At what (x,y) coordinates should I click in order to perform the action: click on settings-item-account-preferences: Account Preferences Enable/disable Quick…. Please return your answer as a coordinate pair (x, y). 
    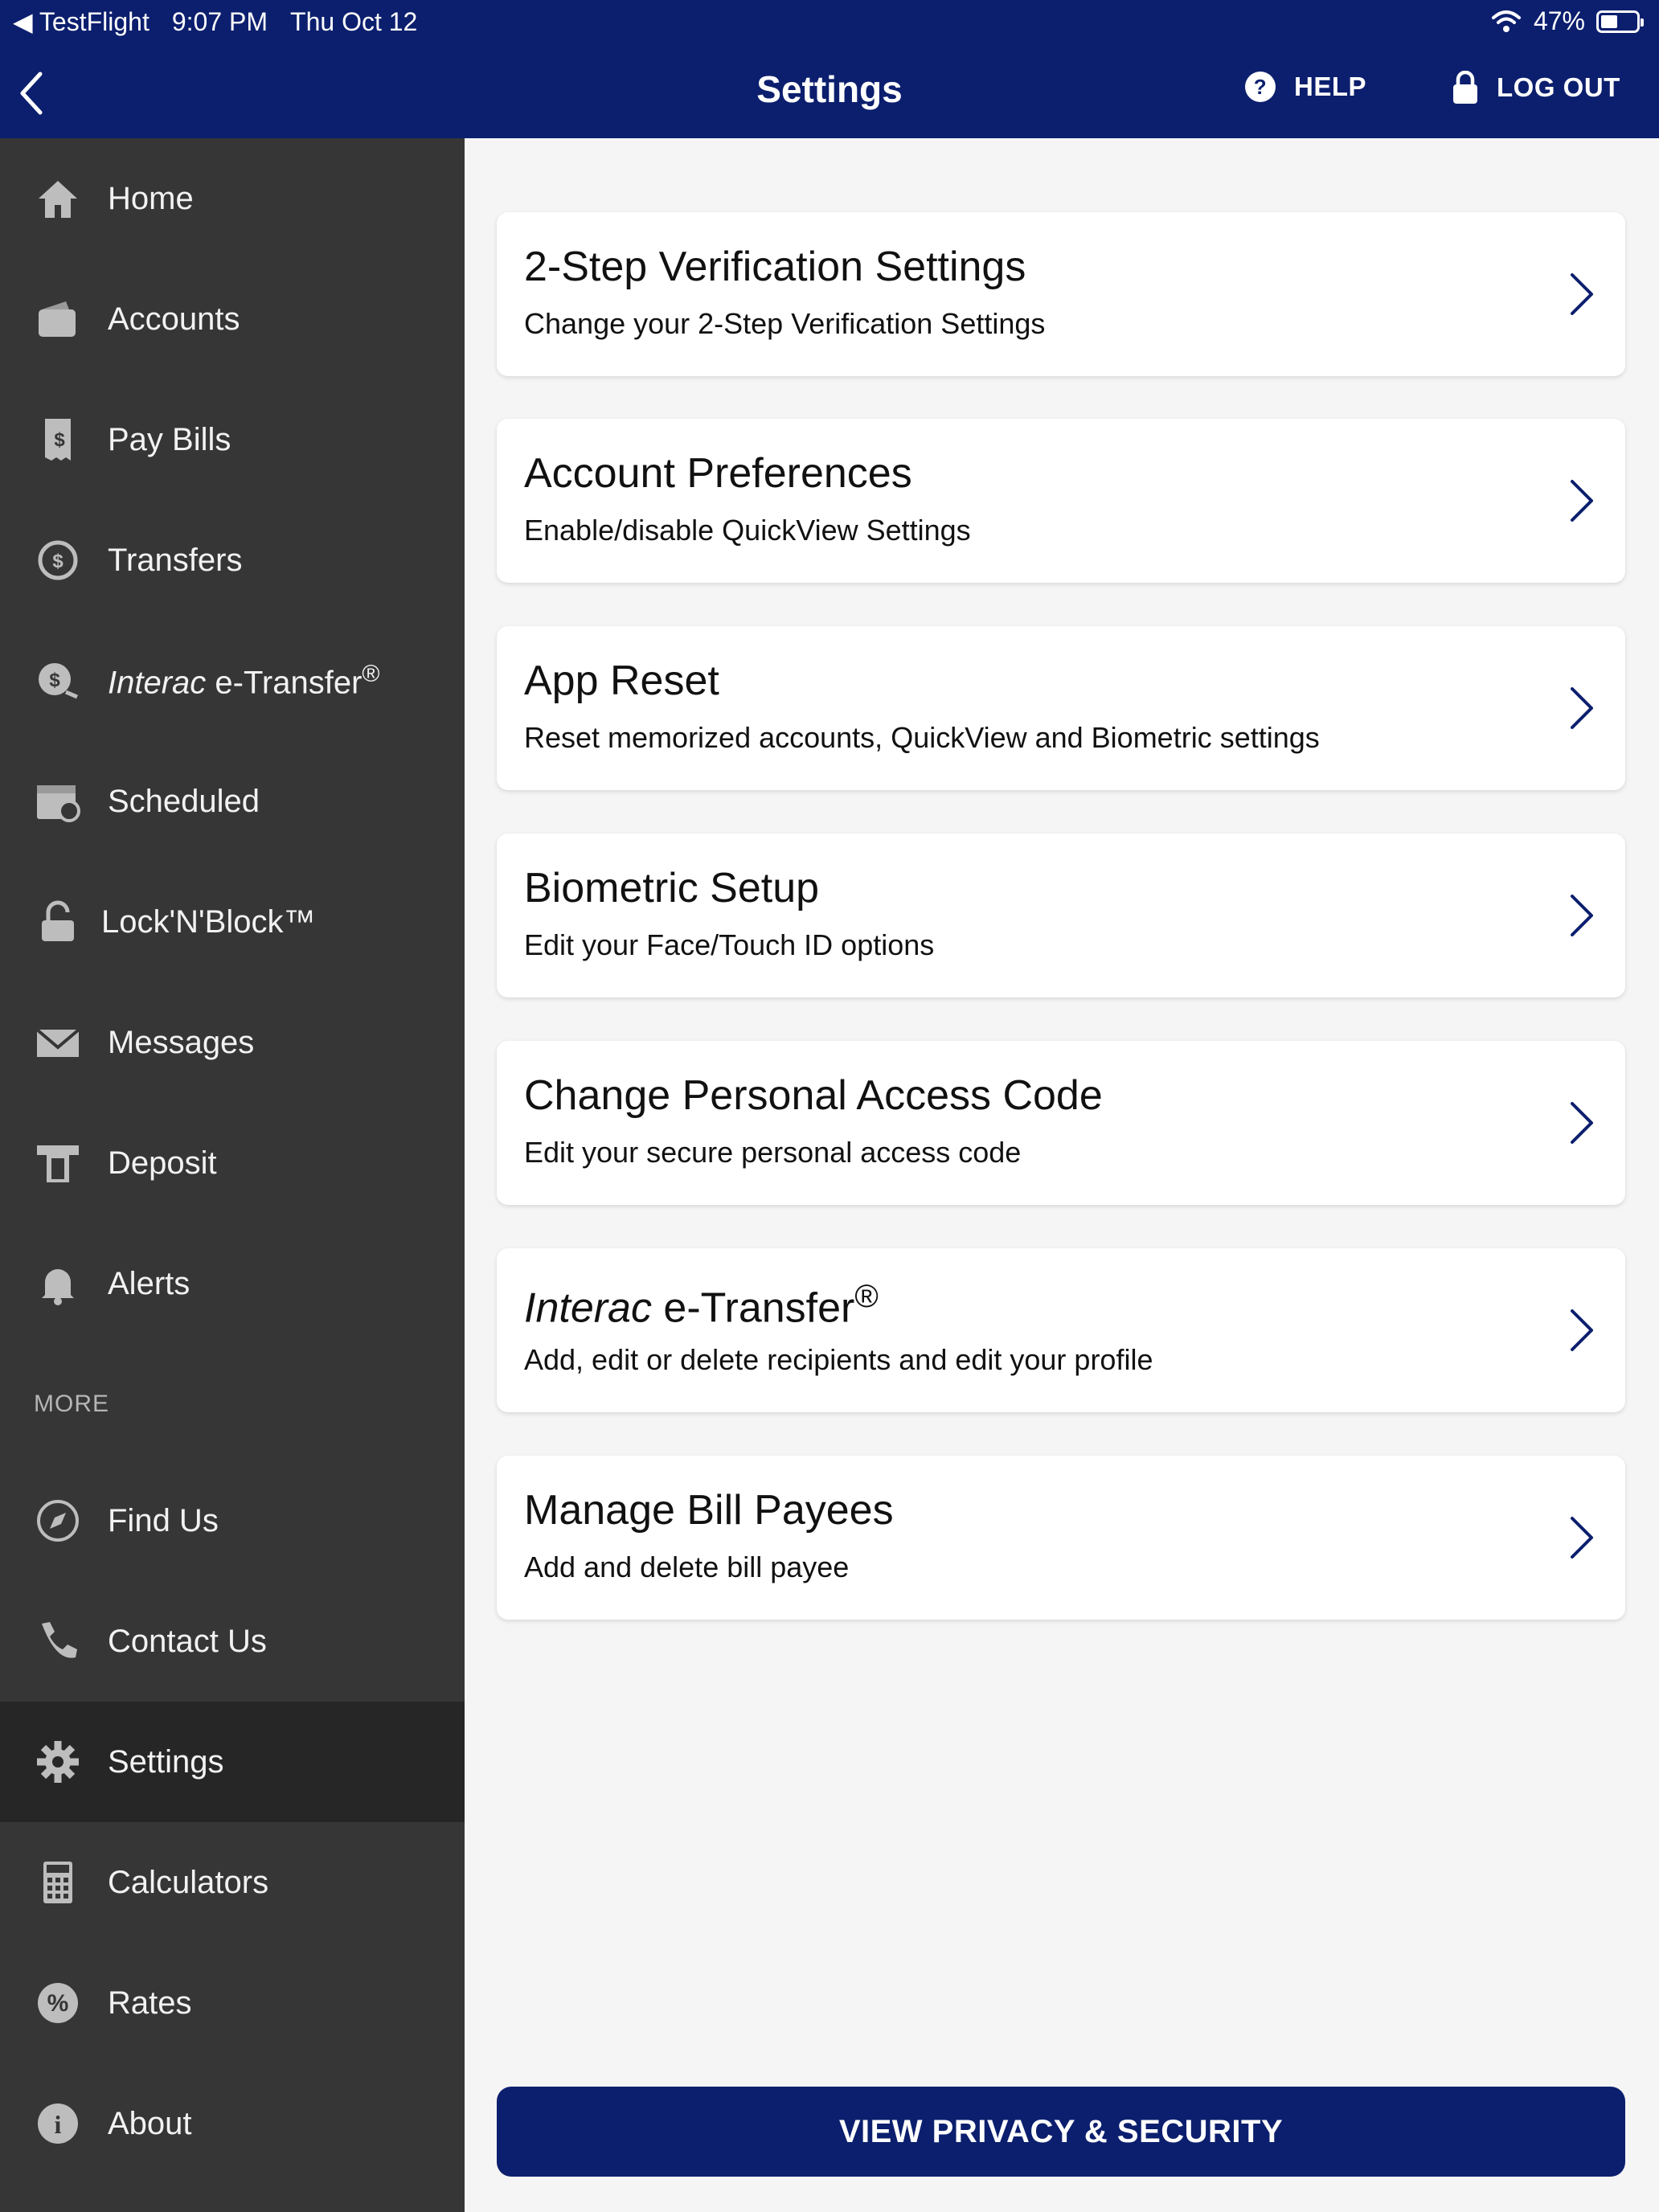
    Looking at the image, I should click on (1061, 501).